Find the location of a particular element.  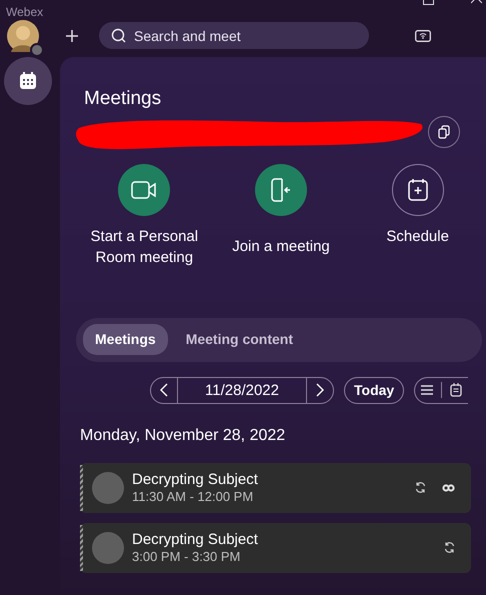

window-title: Webex is located at coordinates (25, 12).